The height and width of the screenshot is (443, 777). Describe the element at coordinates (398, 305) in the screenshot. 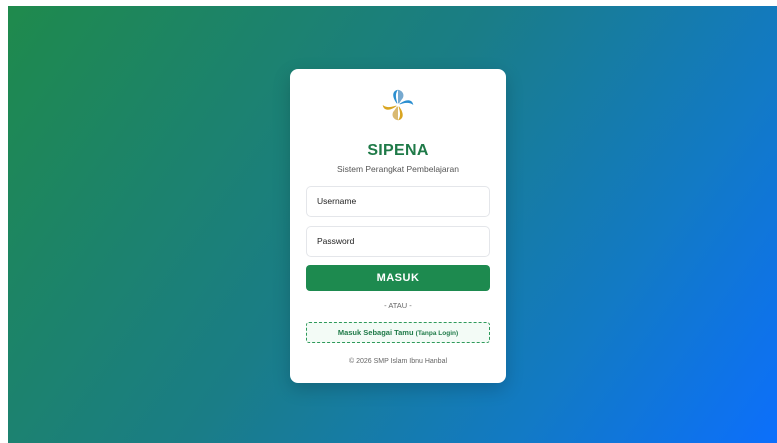

I see `or-divider: - ATAU -` at that location.